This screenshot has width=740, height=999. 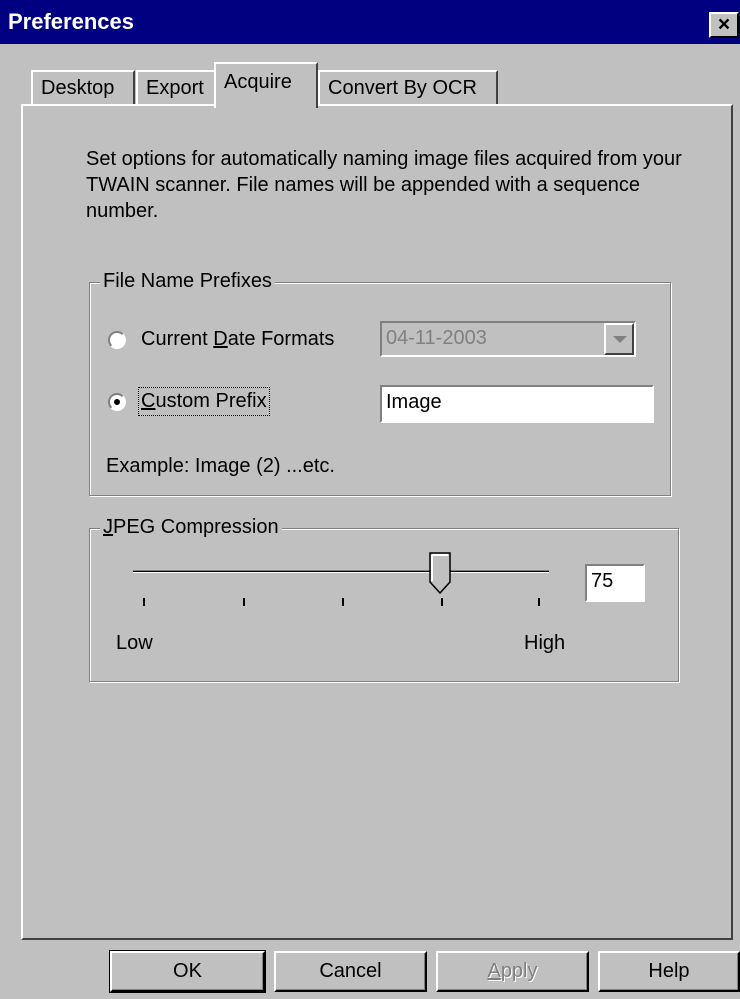 What do you see at coordinates (440, 573) in the screenshot?
I see `jpeg-slider-thumb` at bounding box center [440, 573].